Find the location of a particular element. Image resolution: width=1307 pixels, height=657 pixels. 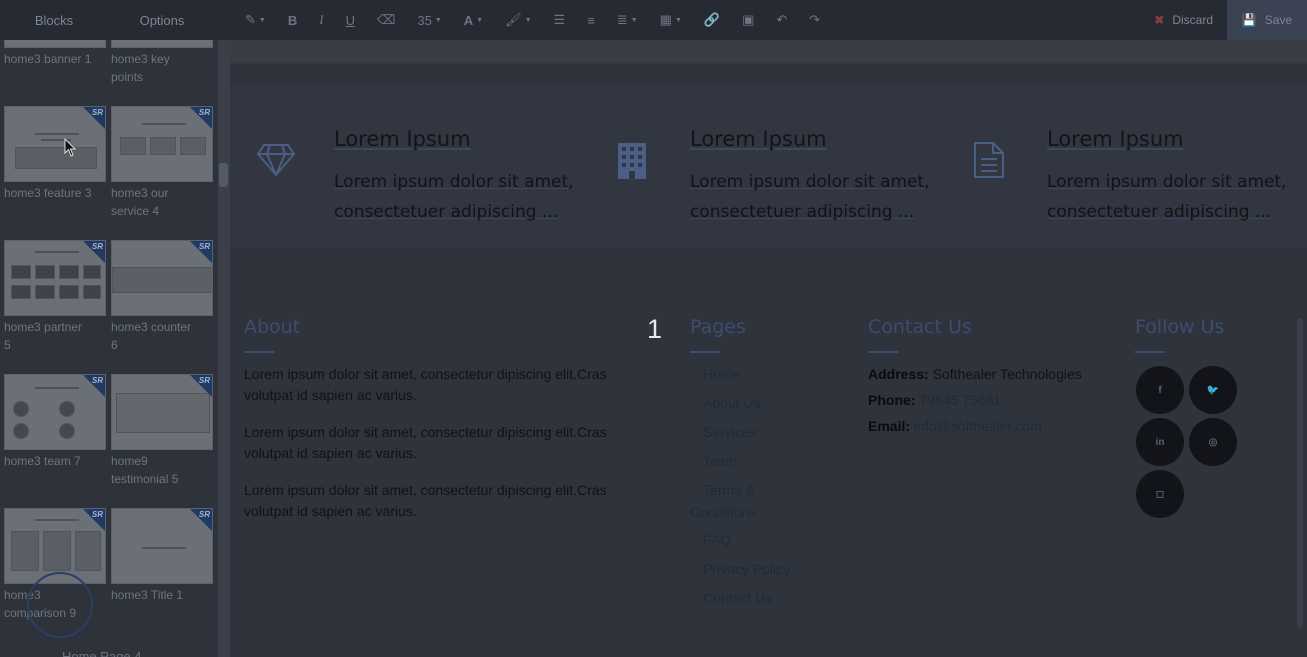

tab-blocks: Blocks is located at coordinates (54, 20).